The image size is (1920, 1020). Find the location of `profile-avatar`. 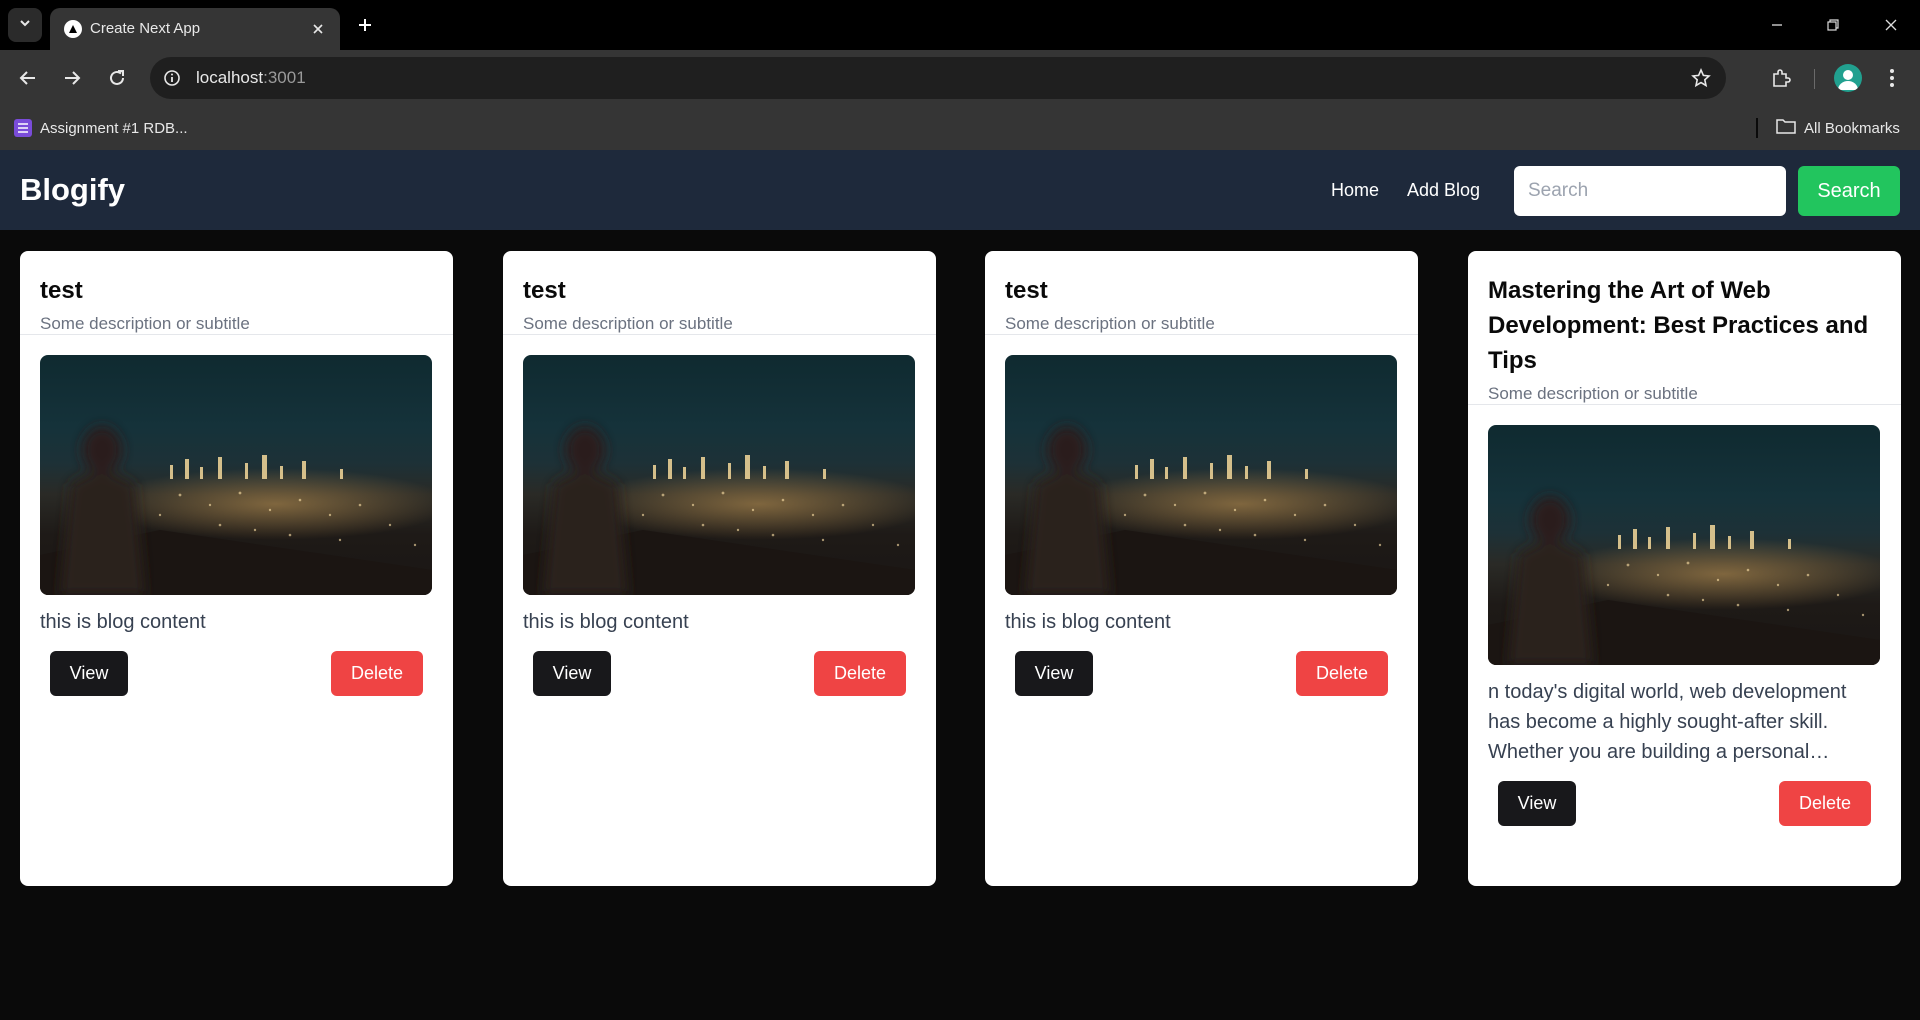

profile-avatar is located at coordinates (1848, 78).